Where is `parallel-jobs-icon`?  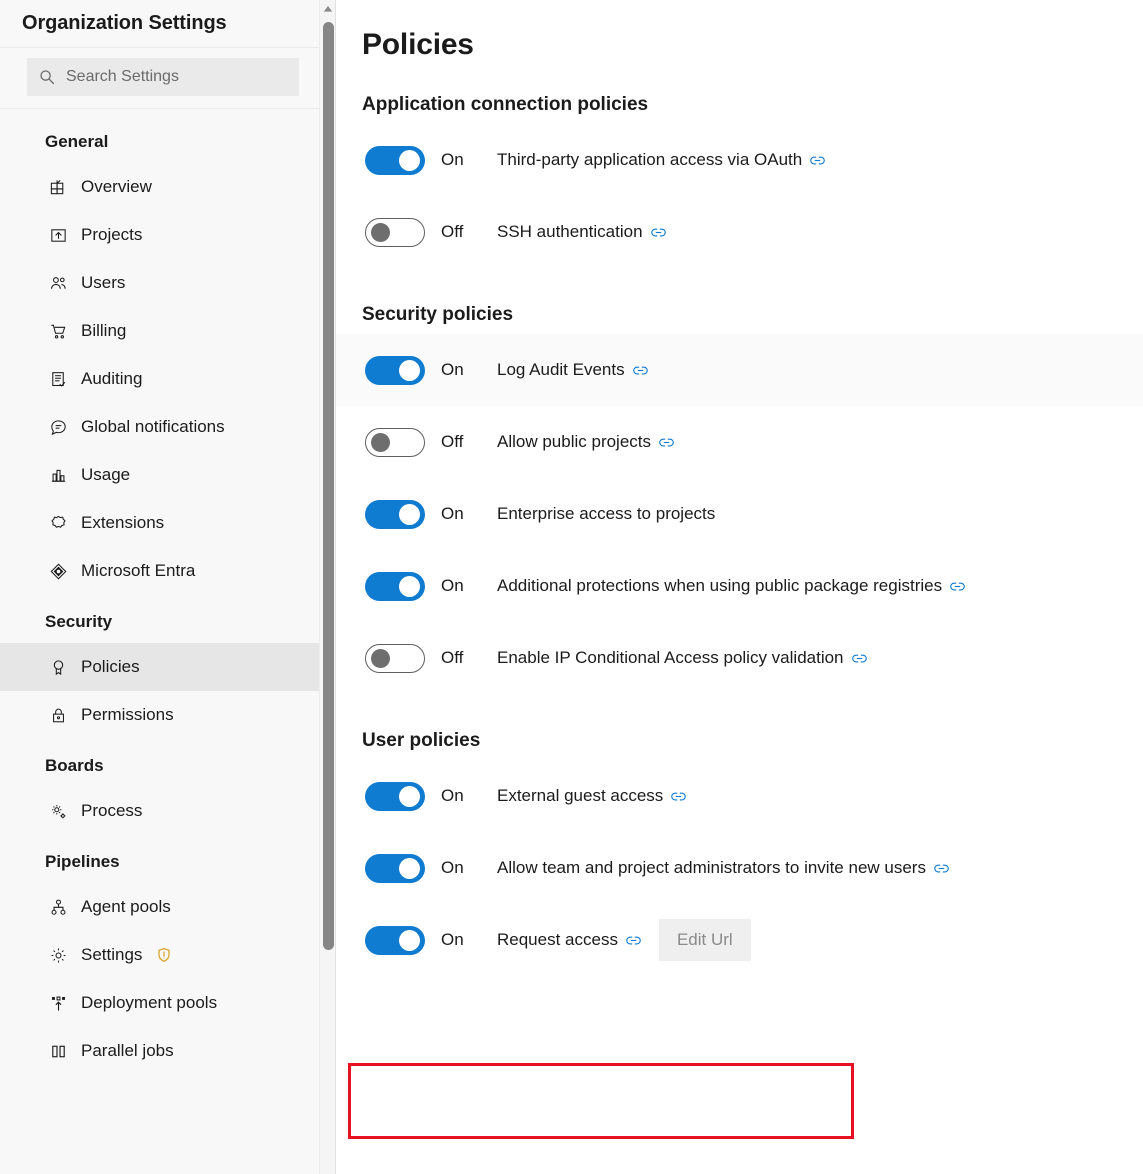 parallel-jobs-icon is located at coordinates (58, 1051).